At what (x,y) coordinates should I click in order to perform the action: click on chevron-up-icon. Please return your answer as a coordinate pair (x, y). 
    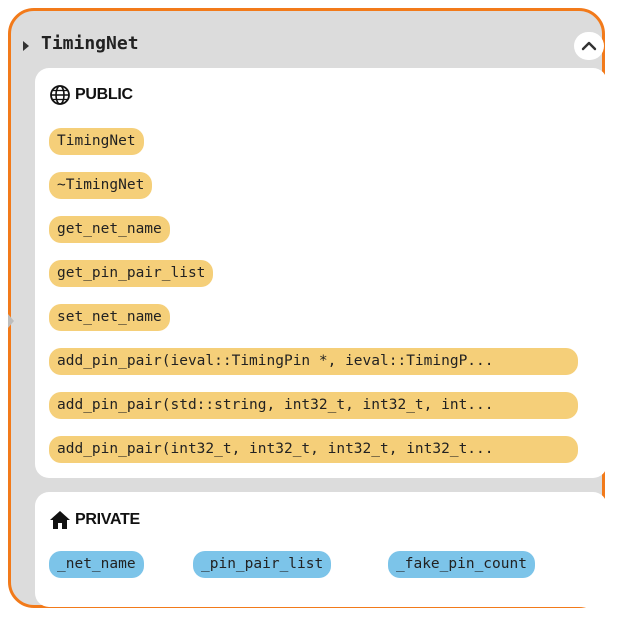
    Looking at the image, I should click on (589, 46).